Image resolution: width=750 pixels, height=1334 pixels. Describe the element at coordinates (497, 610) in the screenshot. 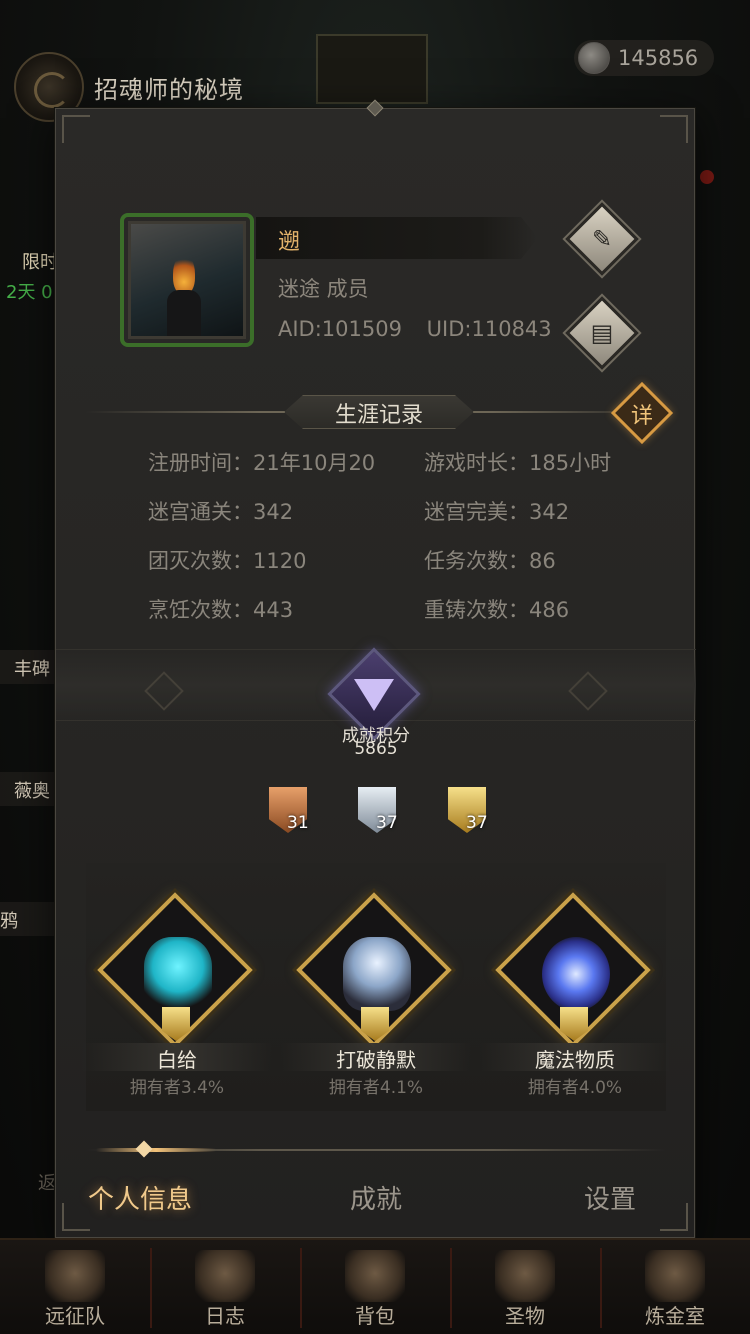

I see `stat-reforge: 重铸次数：486` at that location.